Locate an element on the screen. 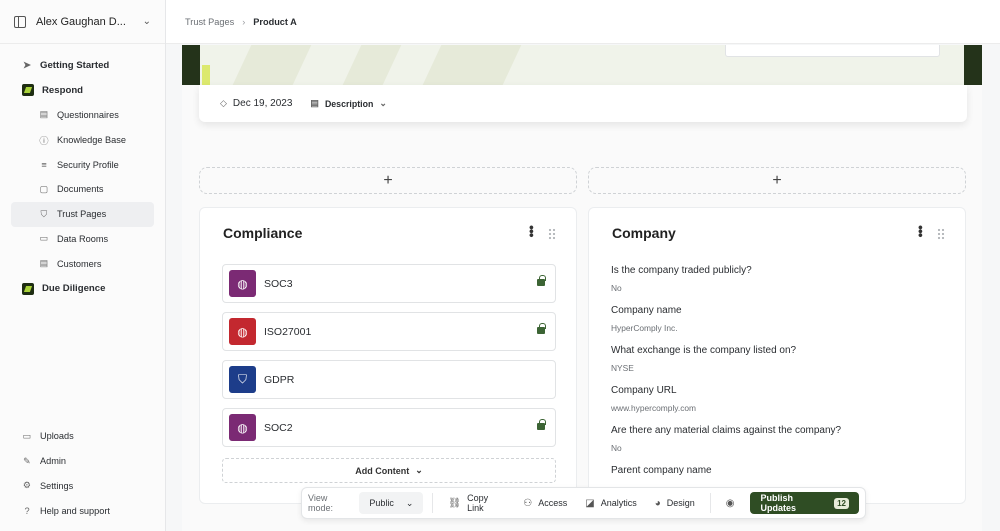 This screenshot has width=1000, height=531. company-field: Company name HyperComply Inc. is located at coordinates (646, 319).